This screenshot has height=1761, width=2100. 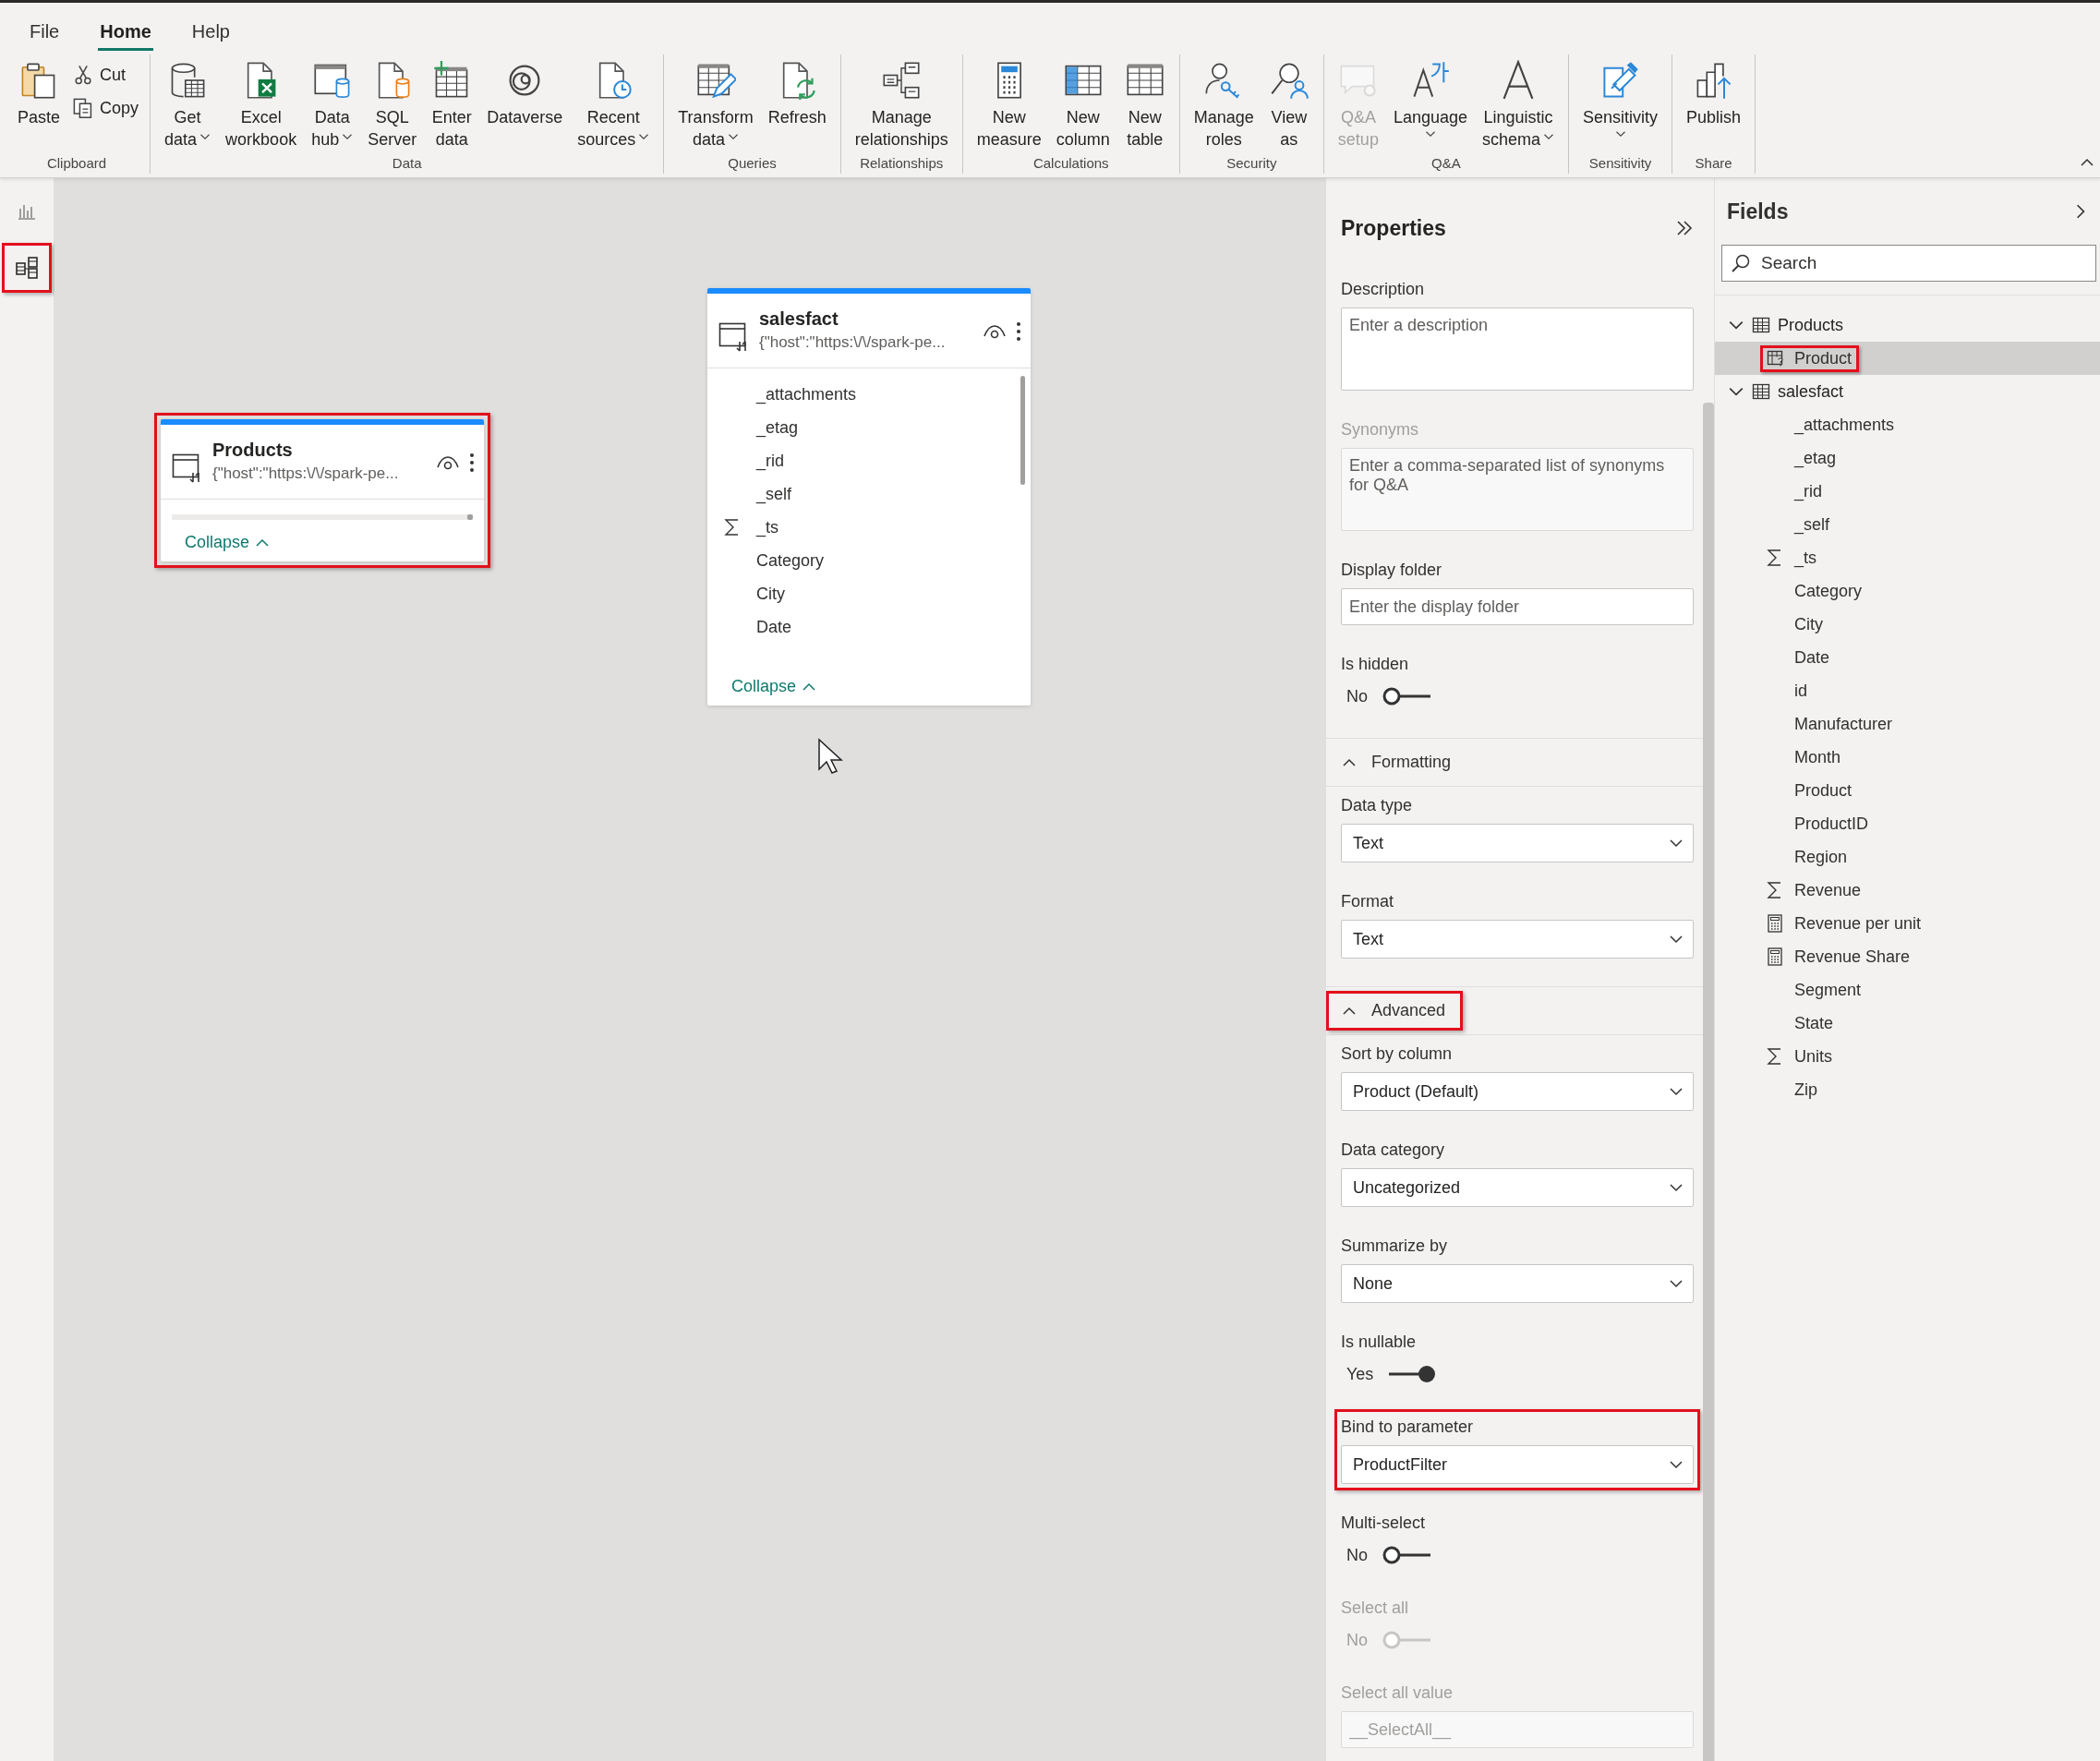 I want to click on tree-item: _etag, so click(x=1908, y=458).